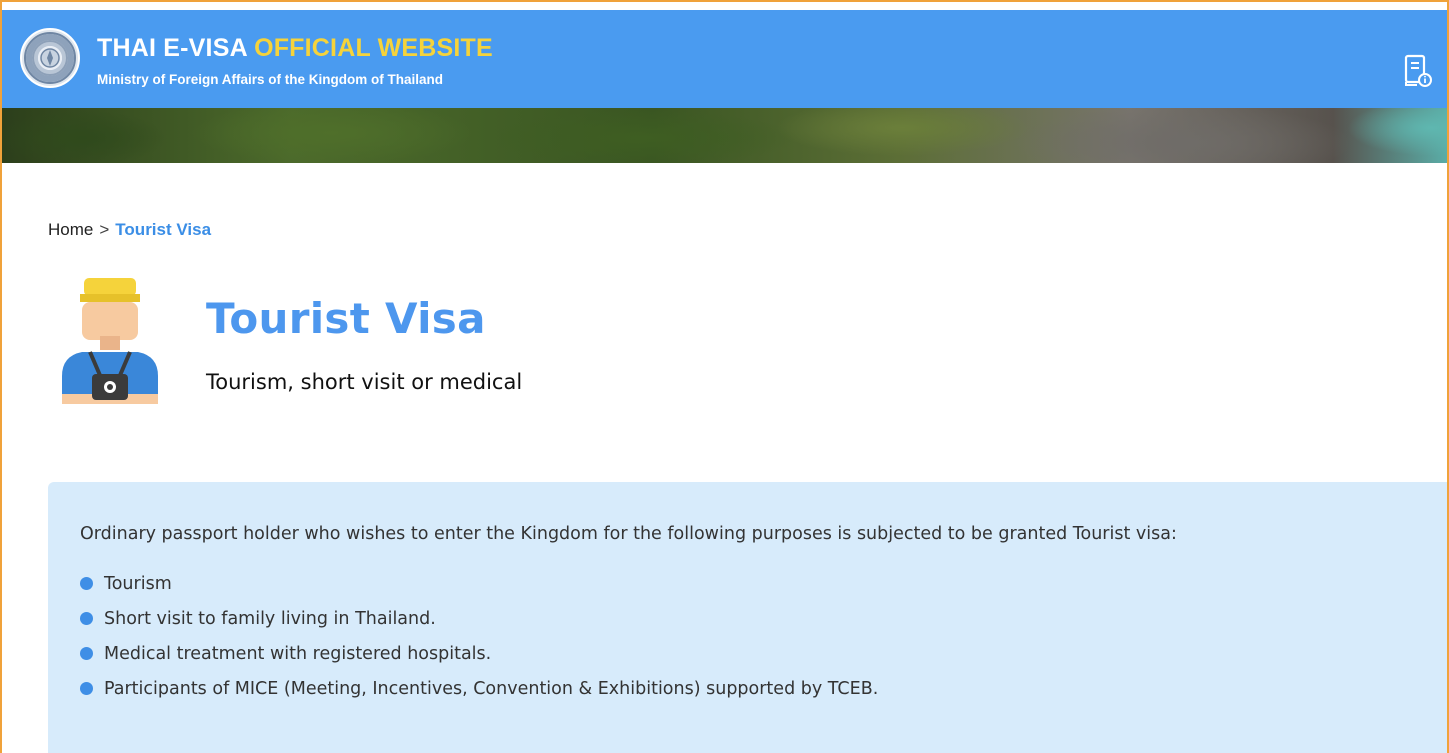 This screenshot has width=1449, height=753. Describe the element at coordinates (163, 229) in the screenshot. I see `breadcrumb-current: Tourist Visa` at that location.